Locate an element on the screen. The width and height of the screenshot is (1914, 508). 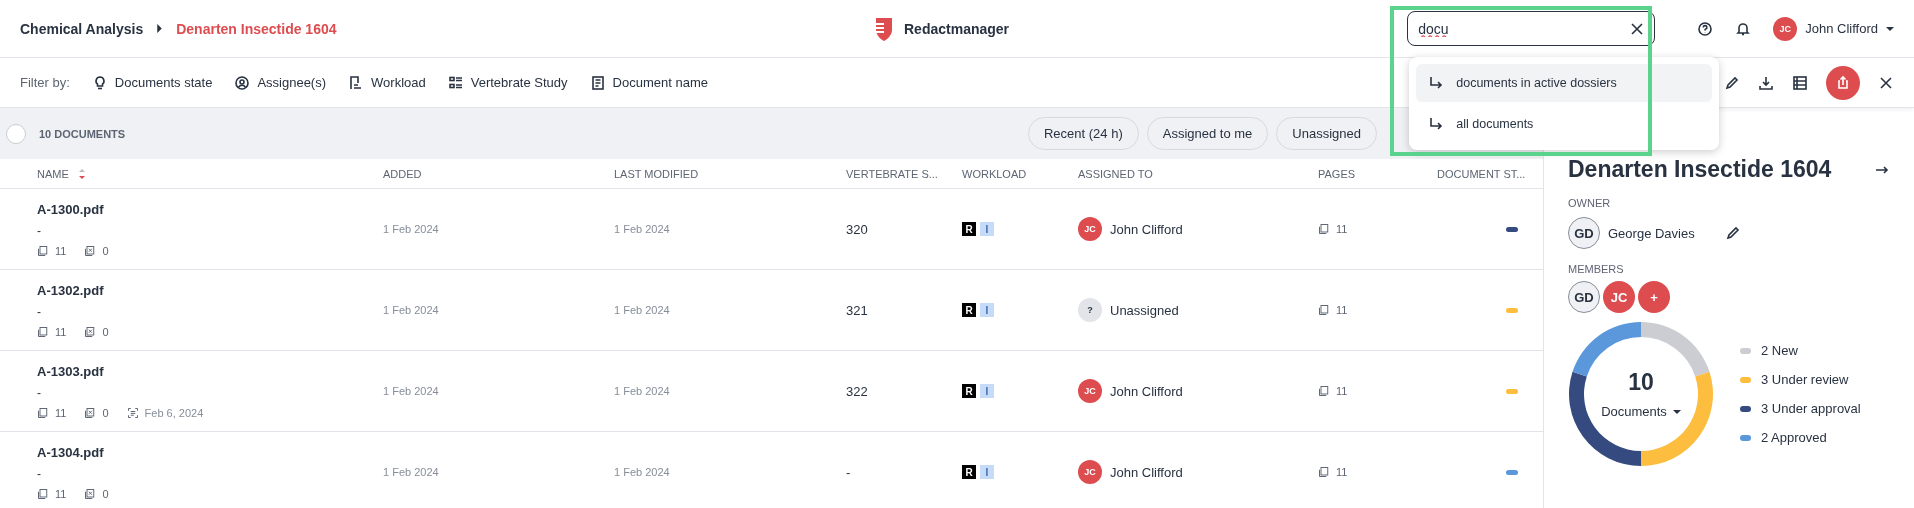
ocr-date: Feb 6, 2024 is located at coordinates (174, 412).